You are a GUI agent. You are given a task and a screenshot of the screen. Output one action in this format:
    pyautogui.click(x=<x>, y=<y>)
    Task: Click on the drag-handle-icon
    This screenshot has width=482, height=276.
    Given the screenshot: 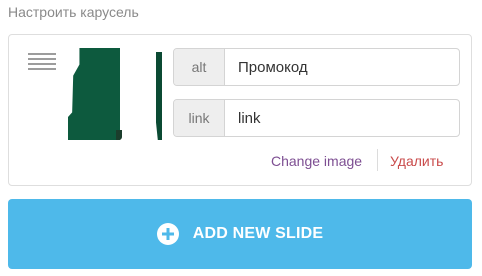 What is the action you would take?
    pyautogui.click(x=42, y=62)
    